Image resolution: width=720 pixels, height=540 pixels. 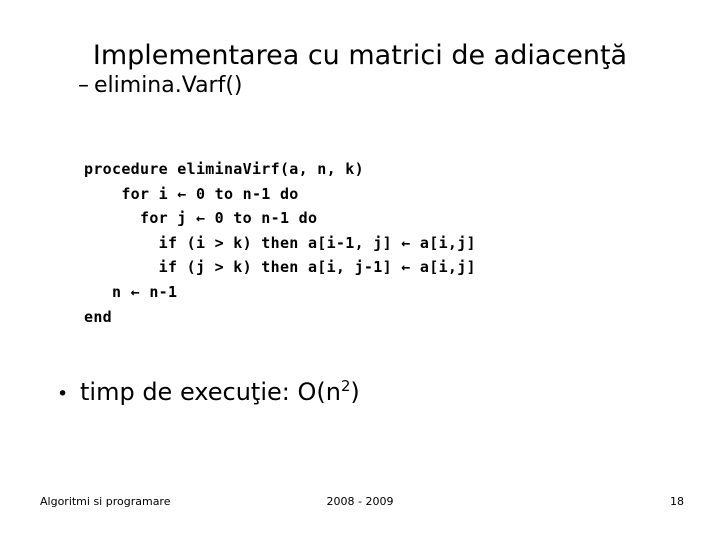 What do you see at coordinates (224, 169) in the screenshot?
I see `code-line: procedure eliminaVirf(a, n, k)` at bounding box center [224, 169].